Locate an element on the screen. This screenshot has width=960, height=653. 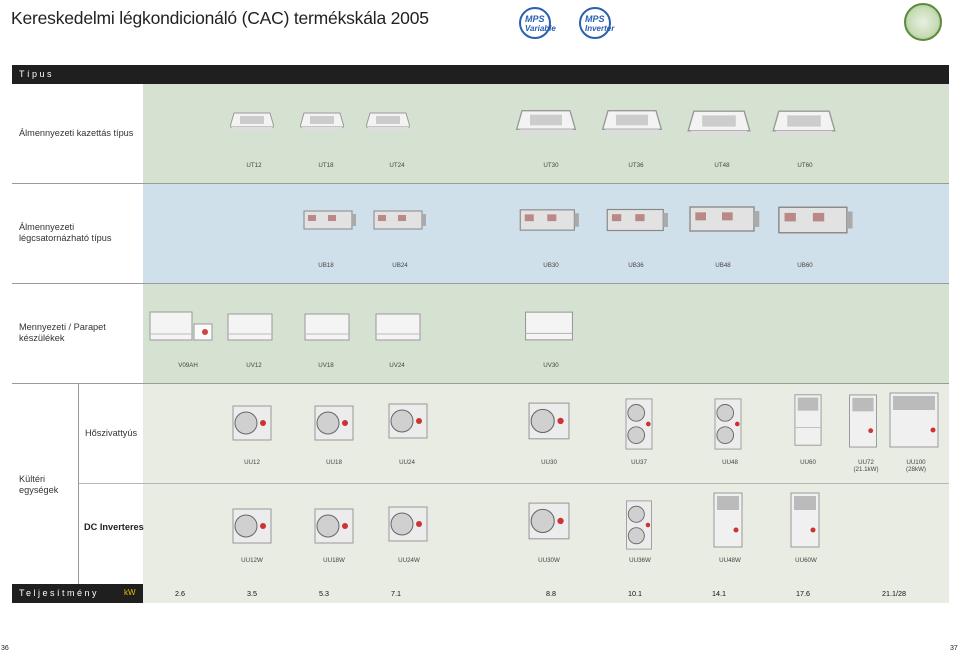
model-label: UU72 is located at coordinates (866, 462).